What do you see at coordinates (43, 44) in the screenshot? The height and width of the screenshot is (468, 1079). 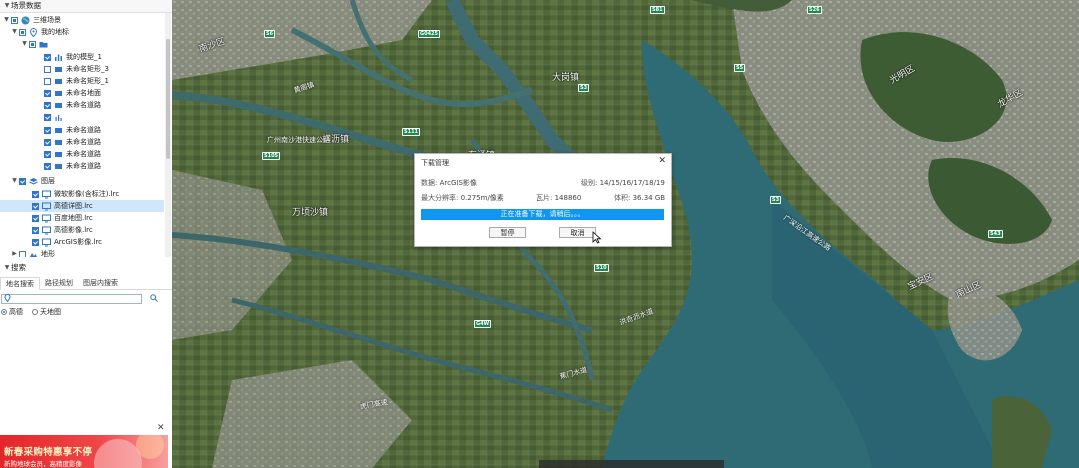 I see `folder-icon` at bounding box center [43, 44].